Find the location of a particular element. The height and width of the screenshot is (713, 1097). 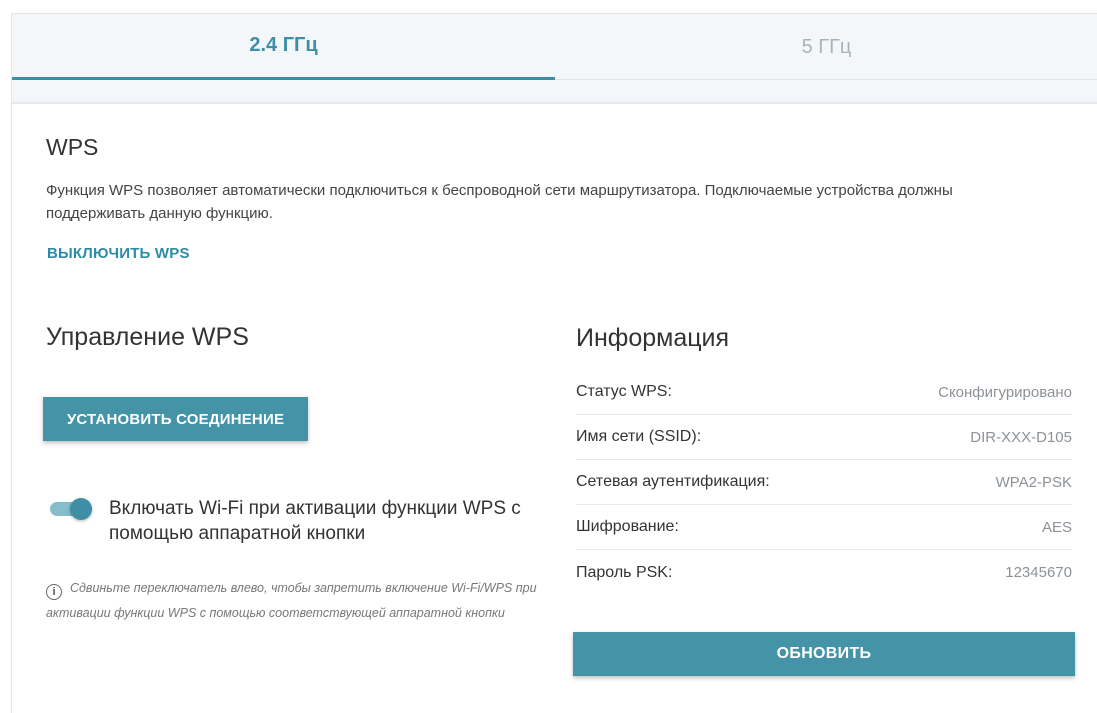

wps-management-title: Управление WPS is located at coordinates (147, 337).